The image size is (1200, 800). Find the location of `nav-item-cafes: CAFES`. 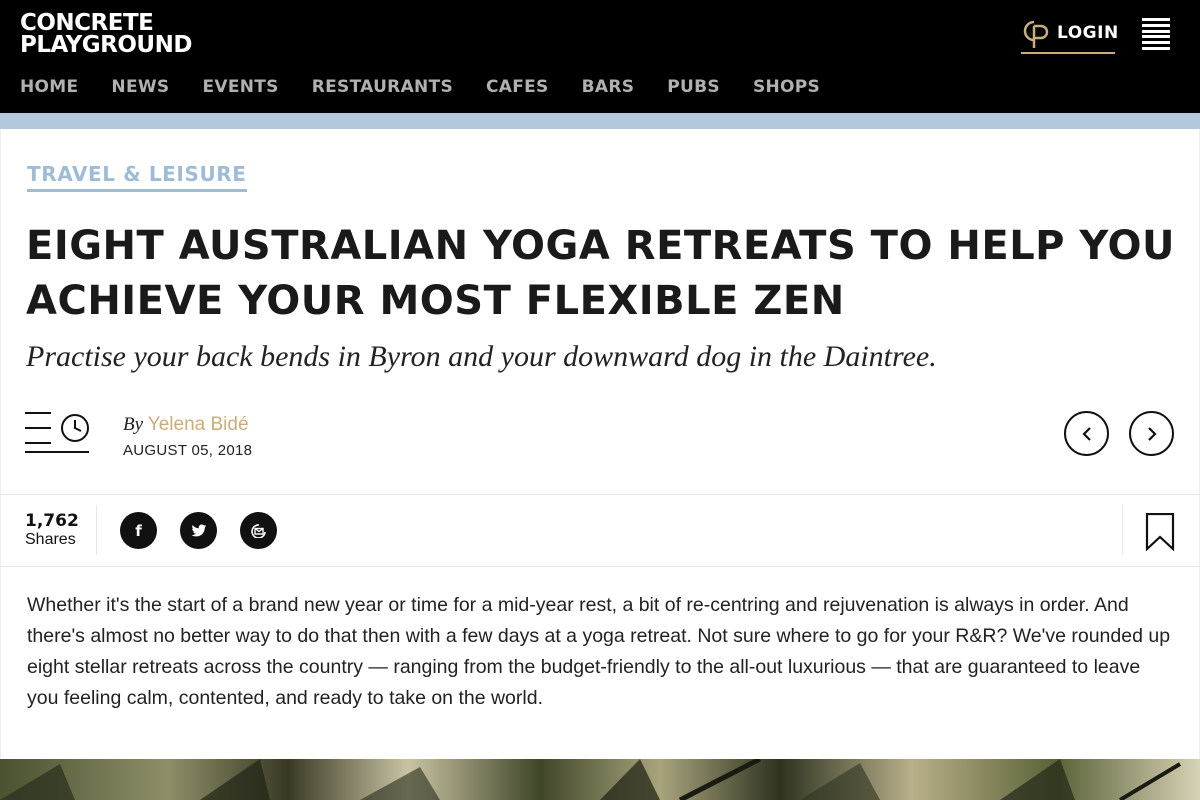

nav-item-cafes: CAFES is located at coordinates (517, 87).